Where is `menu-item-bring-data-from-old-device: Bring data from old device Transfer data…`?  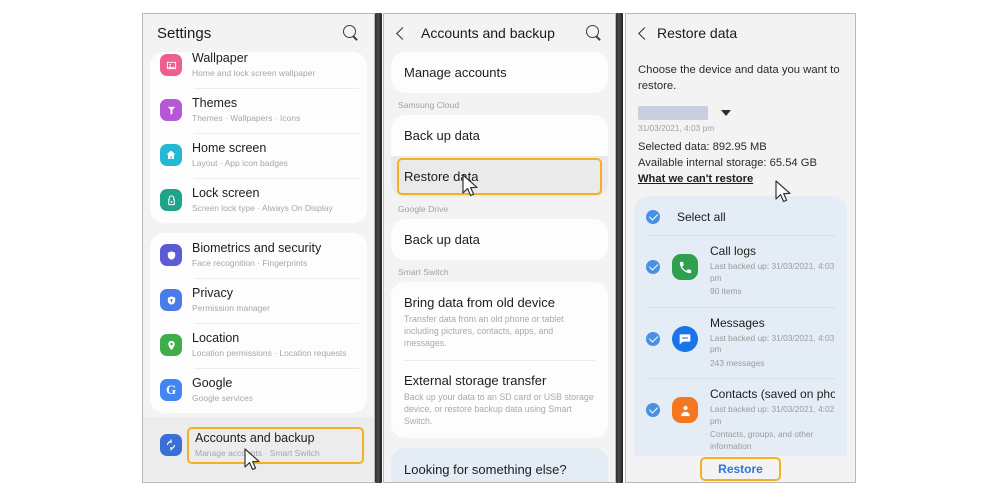
menu-item-bring-data-from-old-device: Bring data from old device Transfer data… is located at coordinates (499, 321).